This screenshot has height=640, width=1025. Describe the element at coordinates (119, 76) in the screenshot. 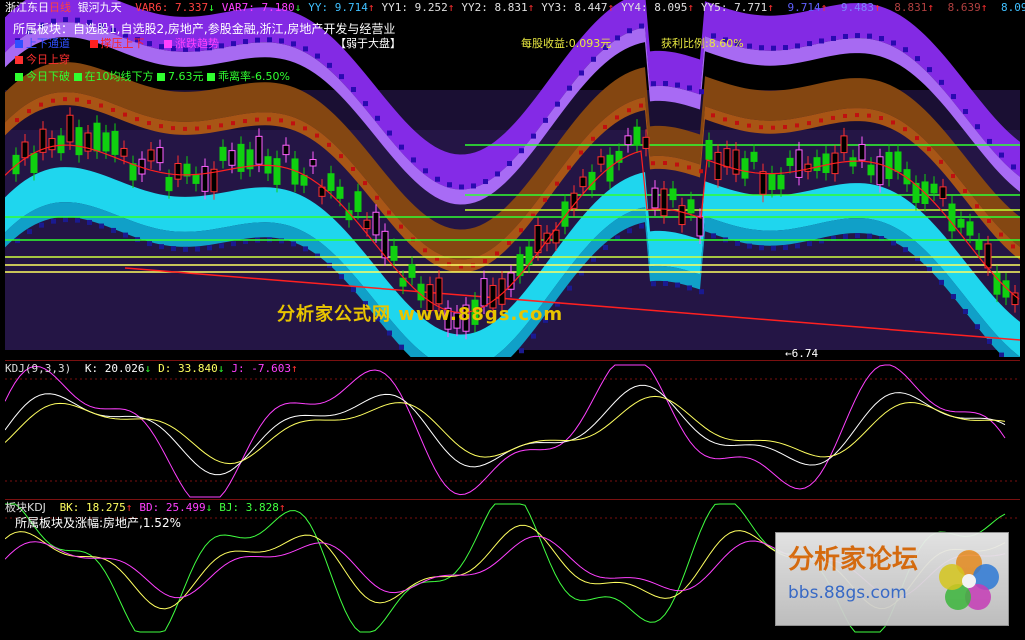

I see `below-ma-label: 在10均线下方` at that location.